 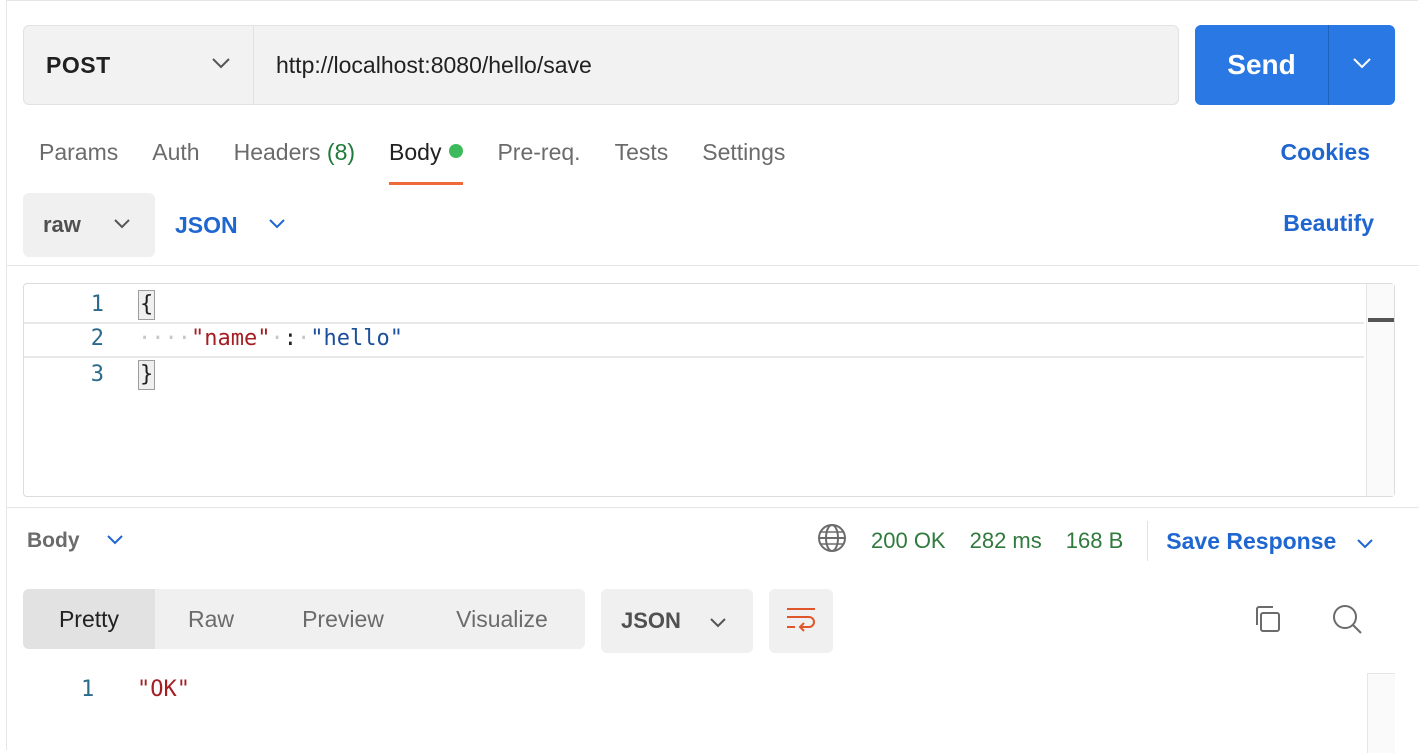 What do you see at coordinates (97, 374) in the screenshot?
I see `line-number: 3` at bounding box center [97, 374].